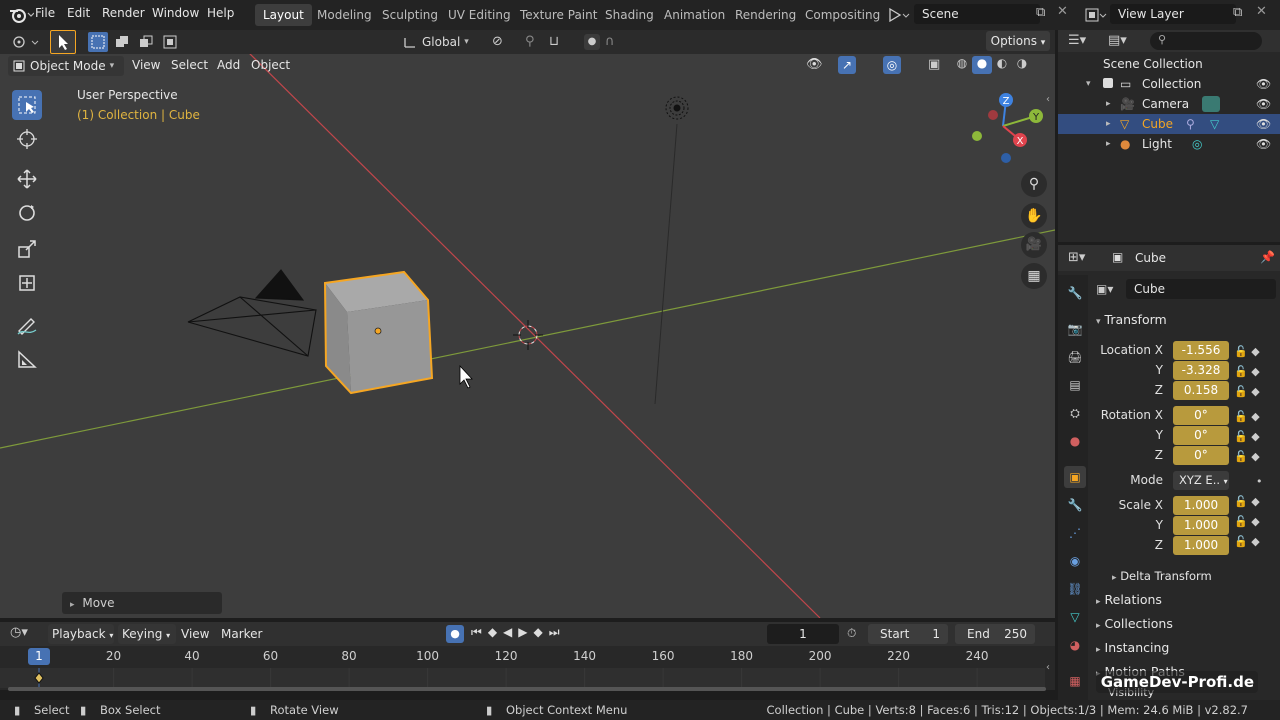  What do you see at coordinates (146, 42) in the screenshot?
I see `select-subtract-icon` at bounding box center [146, 42].